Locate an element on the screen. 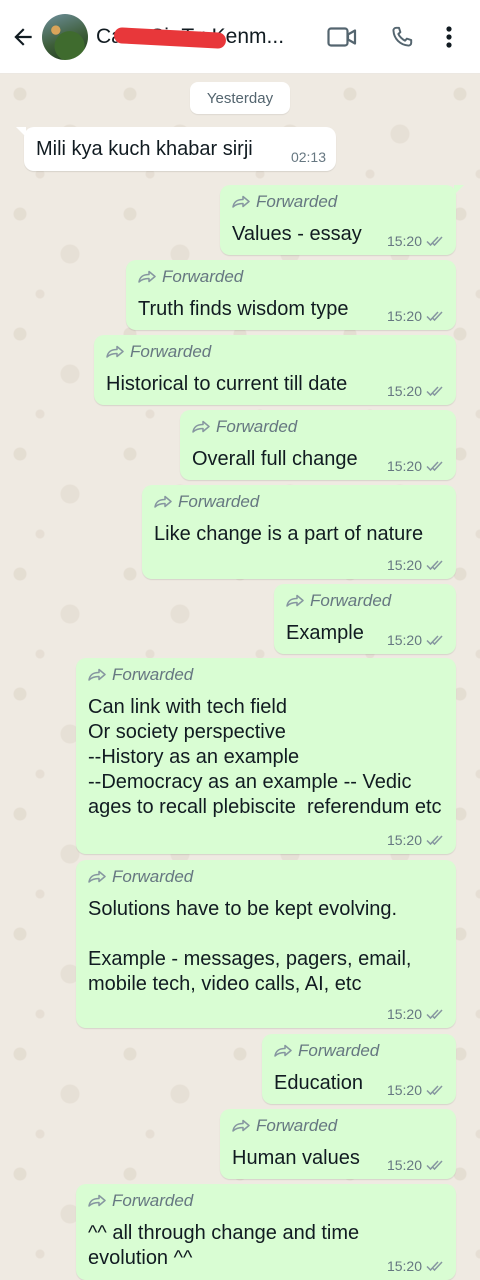  message-text: Education is located at coordinates (318, 1083).